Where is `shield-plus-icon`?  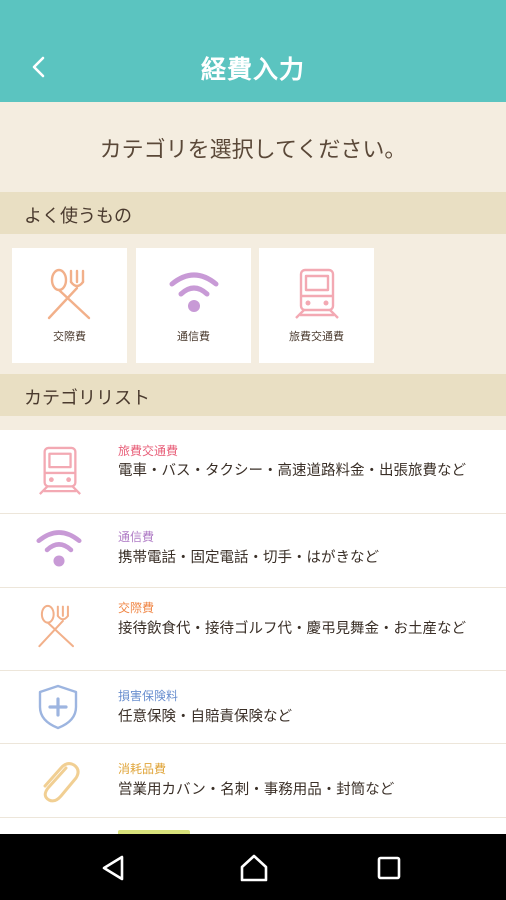
shield-plus-icon is located at coordinates (58, 707).